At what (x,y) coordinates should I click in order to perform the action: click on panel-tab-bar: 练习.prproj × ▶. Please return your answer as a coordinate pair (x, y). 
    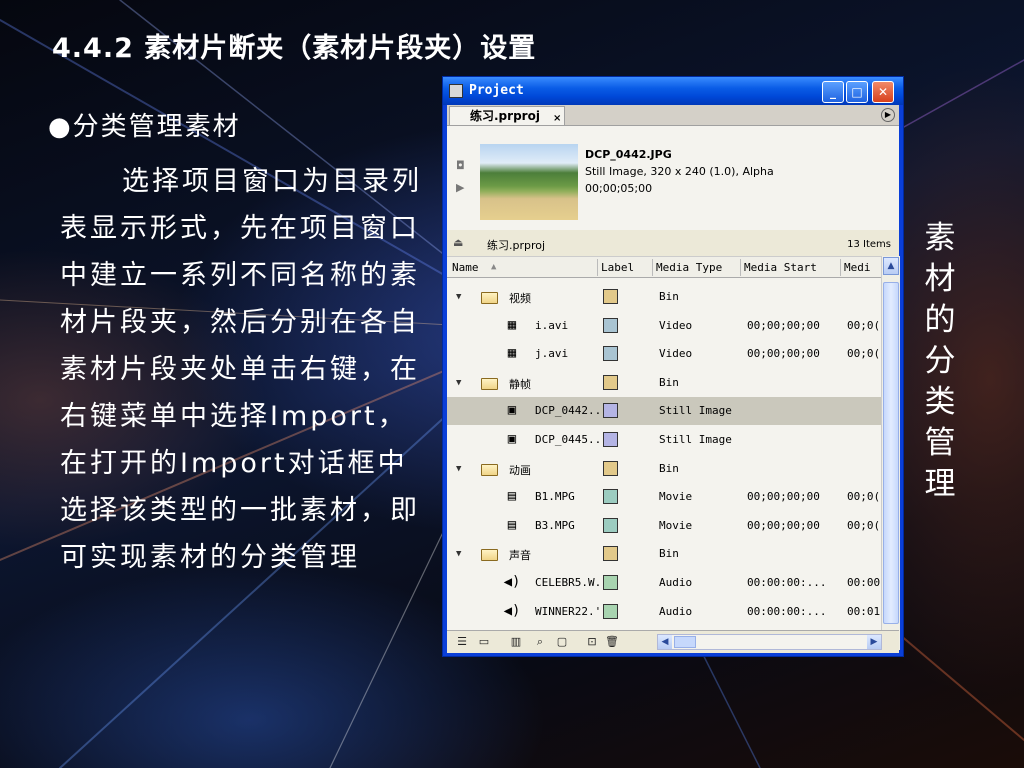
    Looking at the image, I should click on (673, 115).